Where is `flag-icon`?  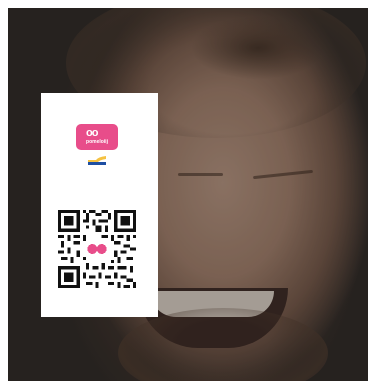
flag-icon is located at coordinates (97, 160).